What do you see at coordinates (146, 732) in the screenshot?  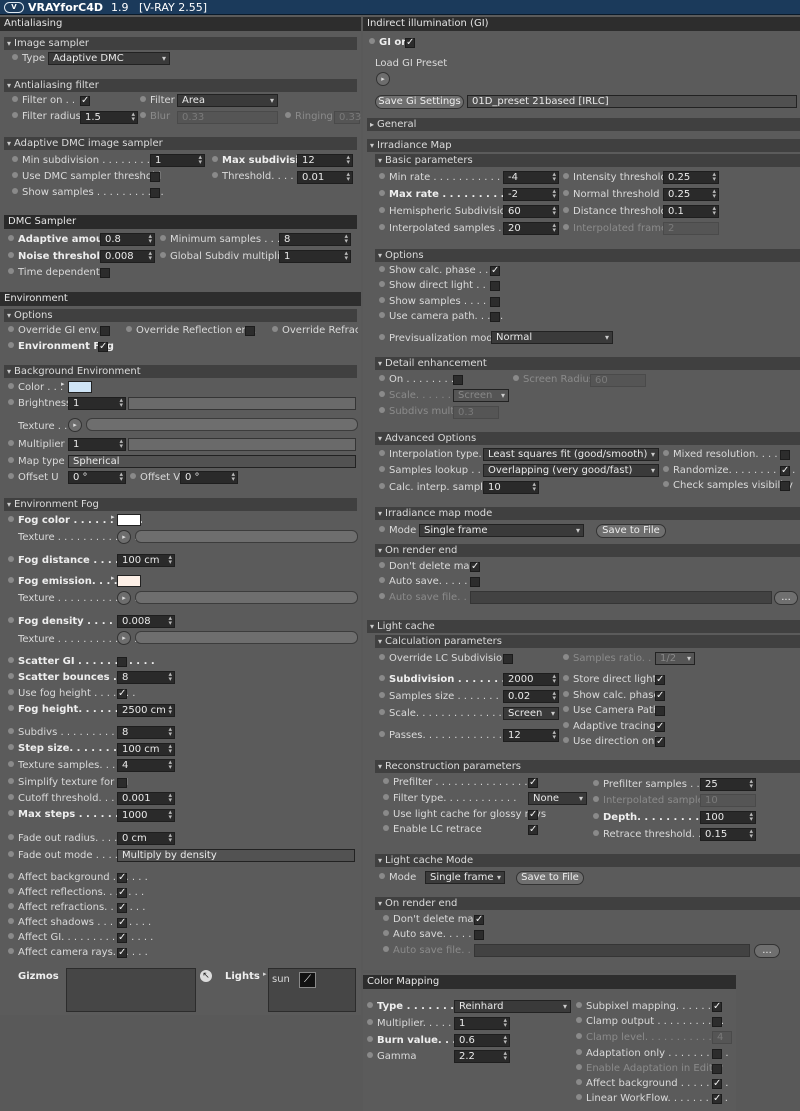 I see `subdivs-input: 8 ▴ ▾` at bounding box center [146, 732].